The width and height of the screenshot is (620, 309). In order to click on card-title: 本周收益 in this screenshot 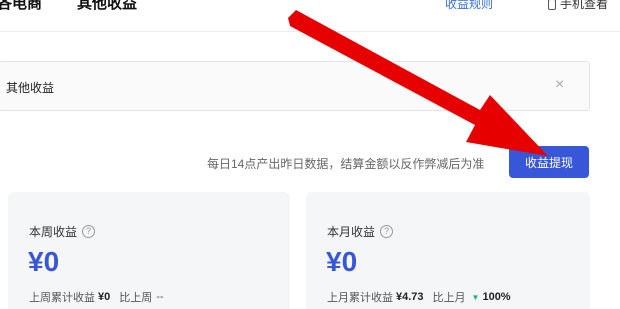, I will do `click(53, 232)`.